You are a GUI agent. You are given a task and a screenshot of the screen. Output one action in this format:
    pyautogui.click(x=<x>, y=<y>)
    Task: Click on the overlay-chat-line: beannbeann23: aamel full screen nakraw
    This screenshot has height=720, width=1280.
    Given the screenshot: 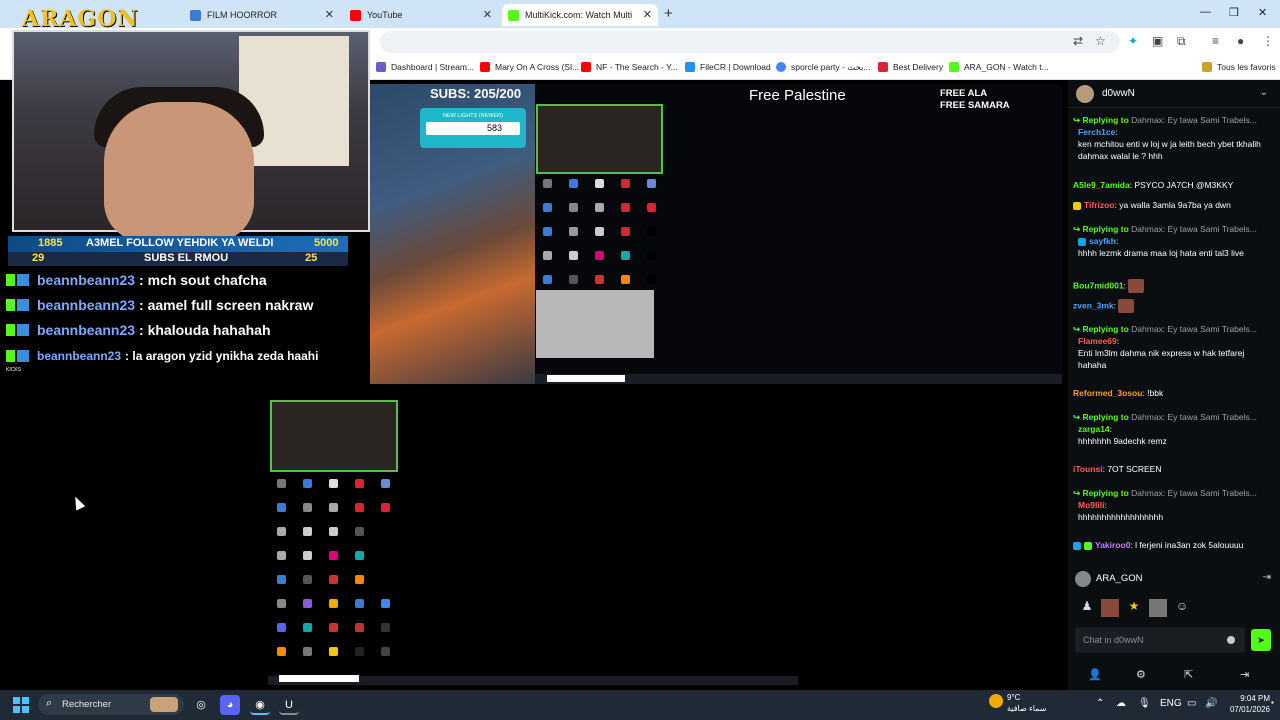 What is the action you would take?
    pyautogui.click(x=159, y=305)
    